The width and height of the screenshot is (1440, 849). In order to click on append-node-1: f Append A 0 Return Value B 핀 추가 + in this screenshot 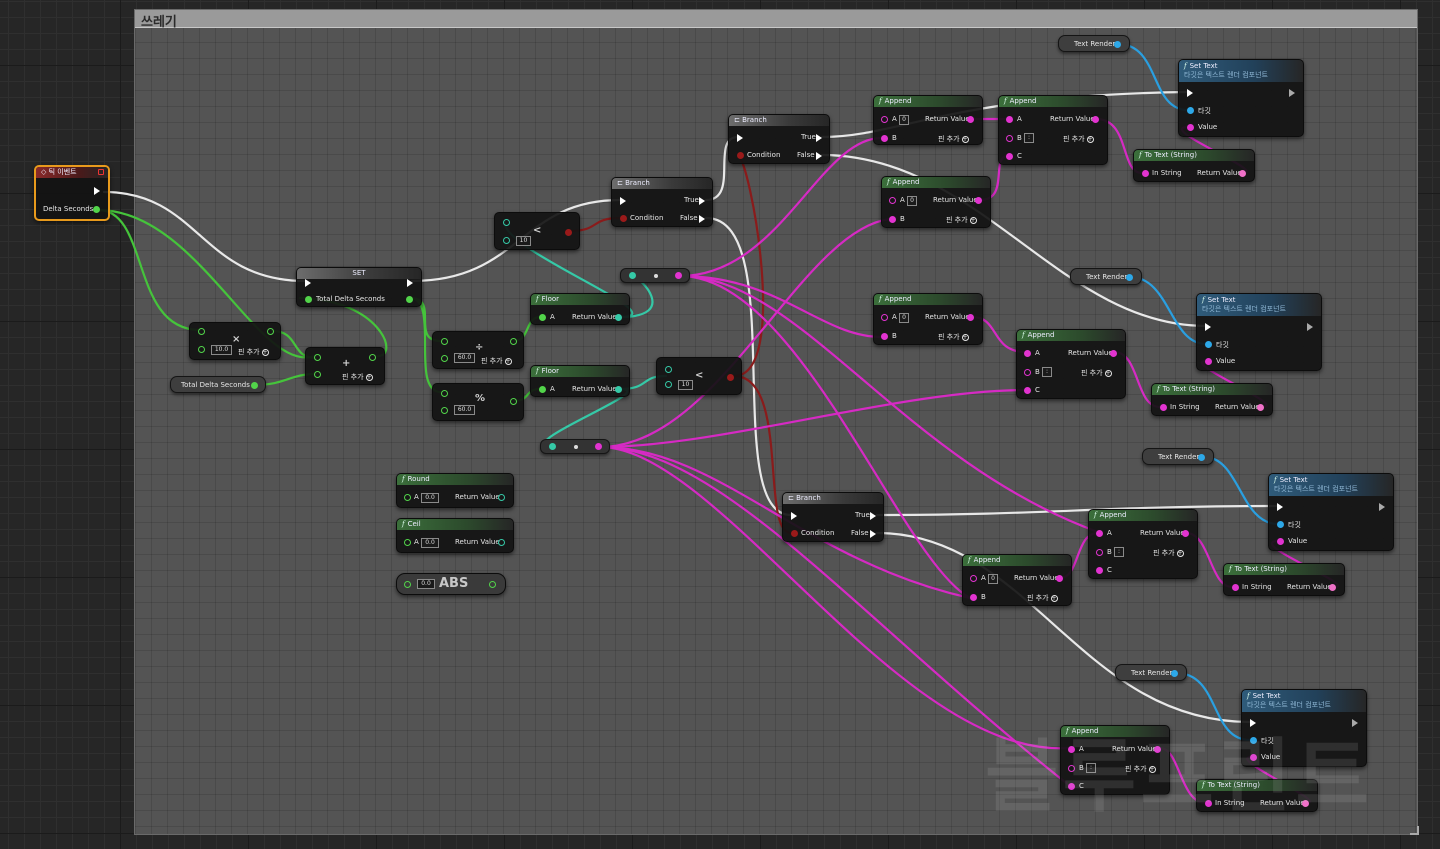, I will do `click(928, 120)`.